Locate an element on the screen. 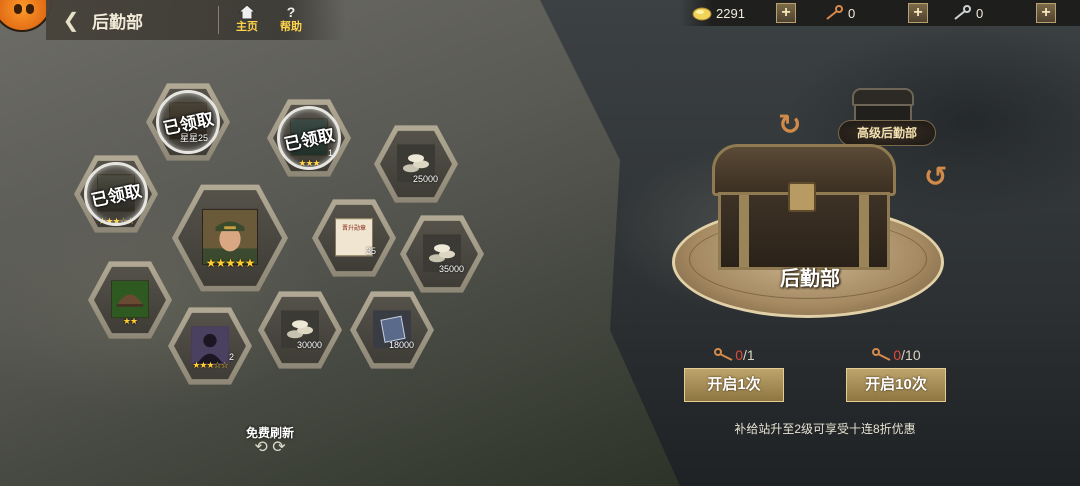 This screenshot has width=1080, height=486. help-label: 帮助 is located at coordinates (291, 27).